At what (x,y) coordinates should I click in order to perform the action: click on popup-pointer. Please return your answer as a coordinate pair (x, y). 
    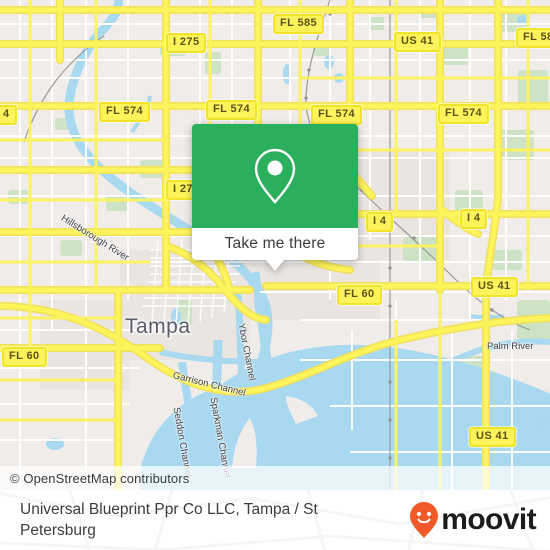
    Looking at the image, I should click on (275, 265).